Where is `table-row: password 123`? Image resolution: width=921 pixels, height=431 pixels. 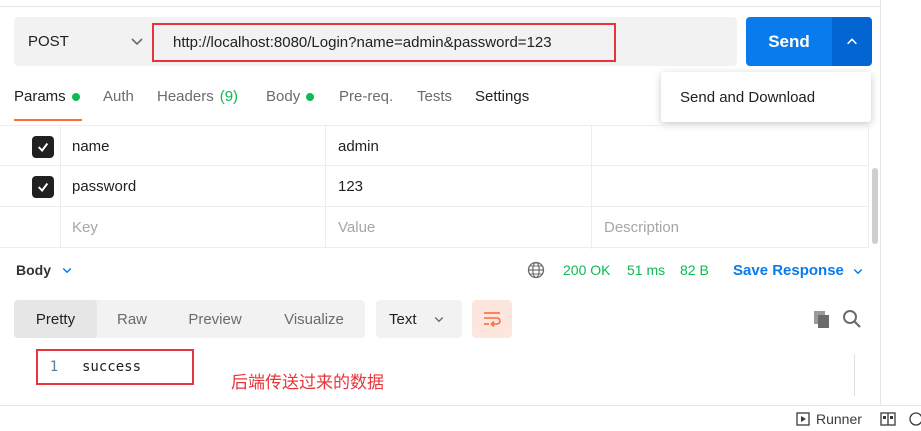 table-row: password 123 is located at coordinates (434, 186).